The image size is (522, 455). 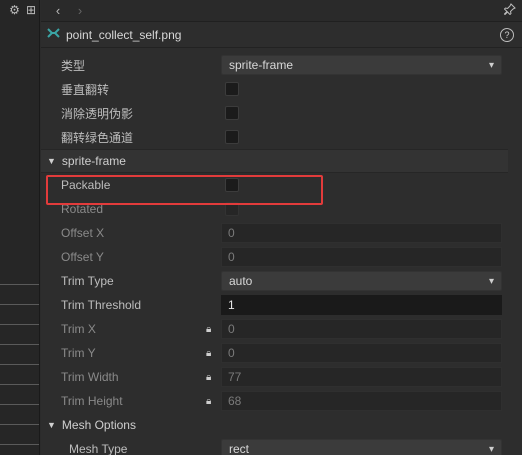 What do you see at coordinates (101, 305) in the screenshot?
I see `prop-label: Trim Threshold` at bounding box center [101, 305].